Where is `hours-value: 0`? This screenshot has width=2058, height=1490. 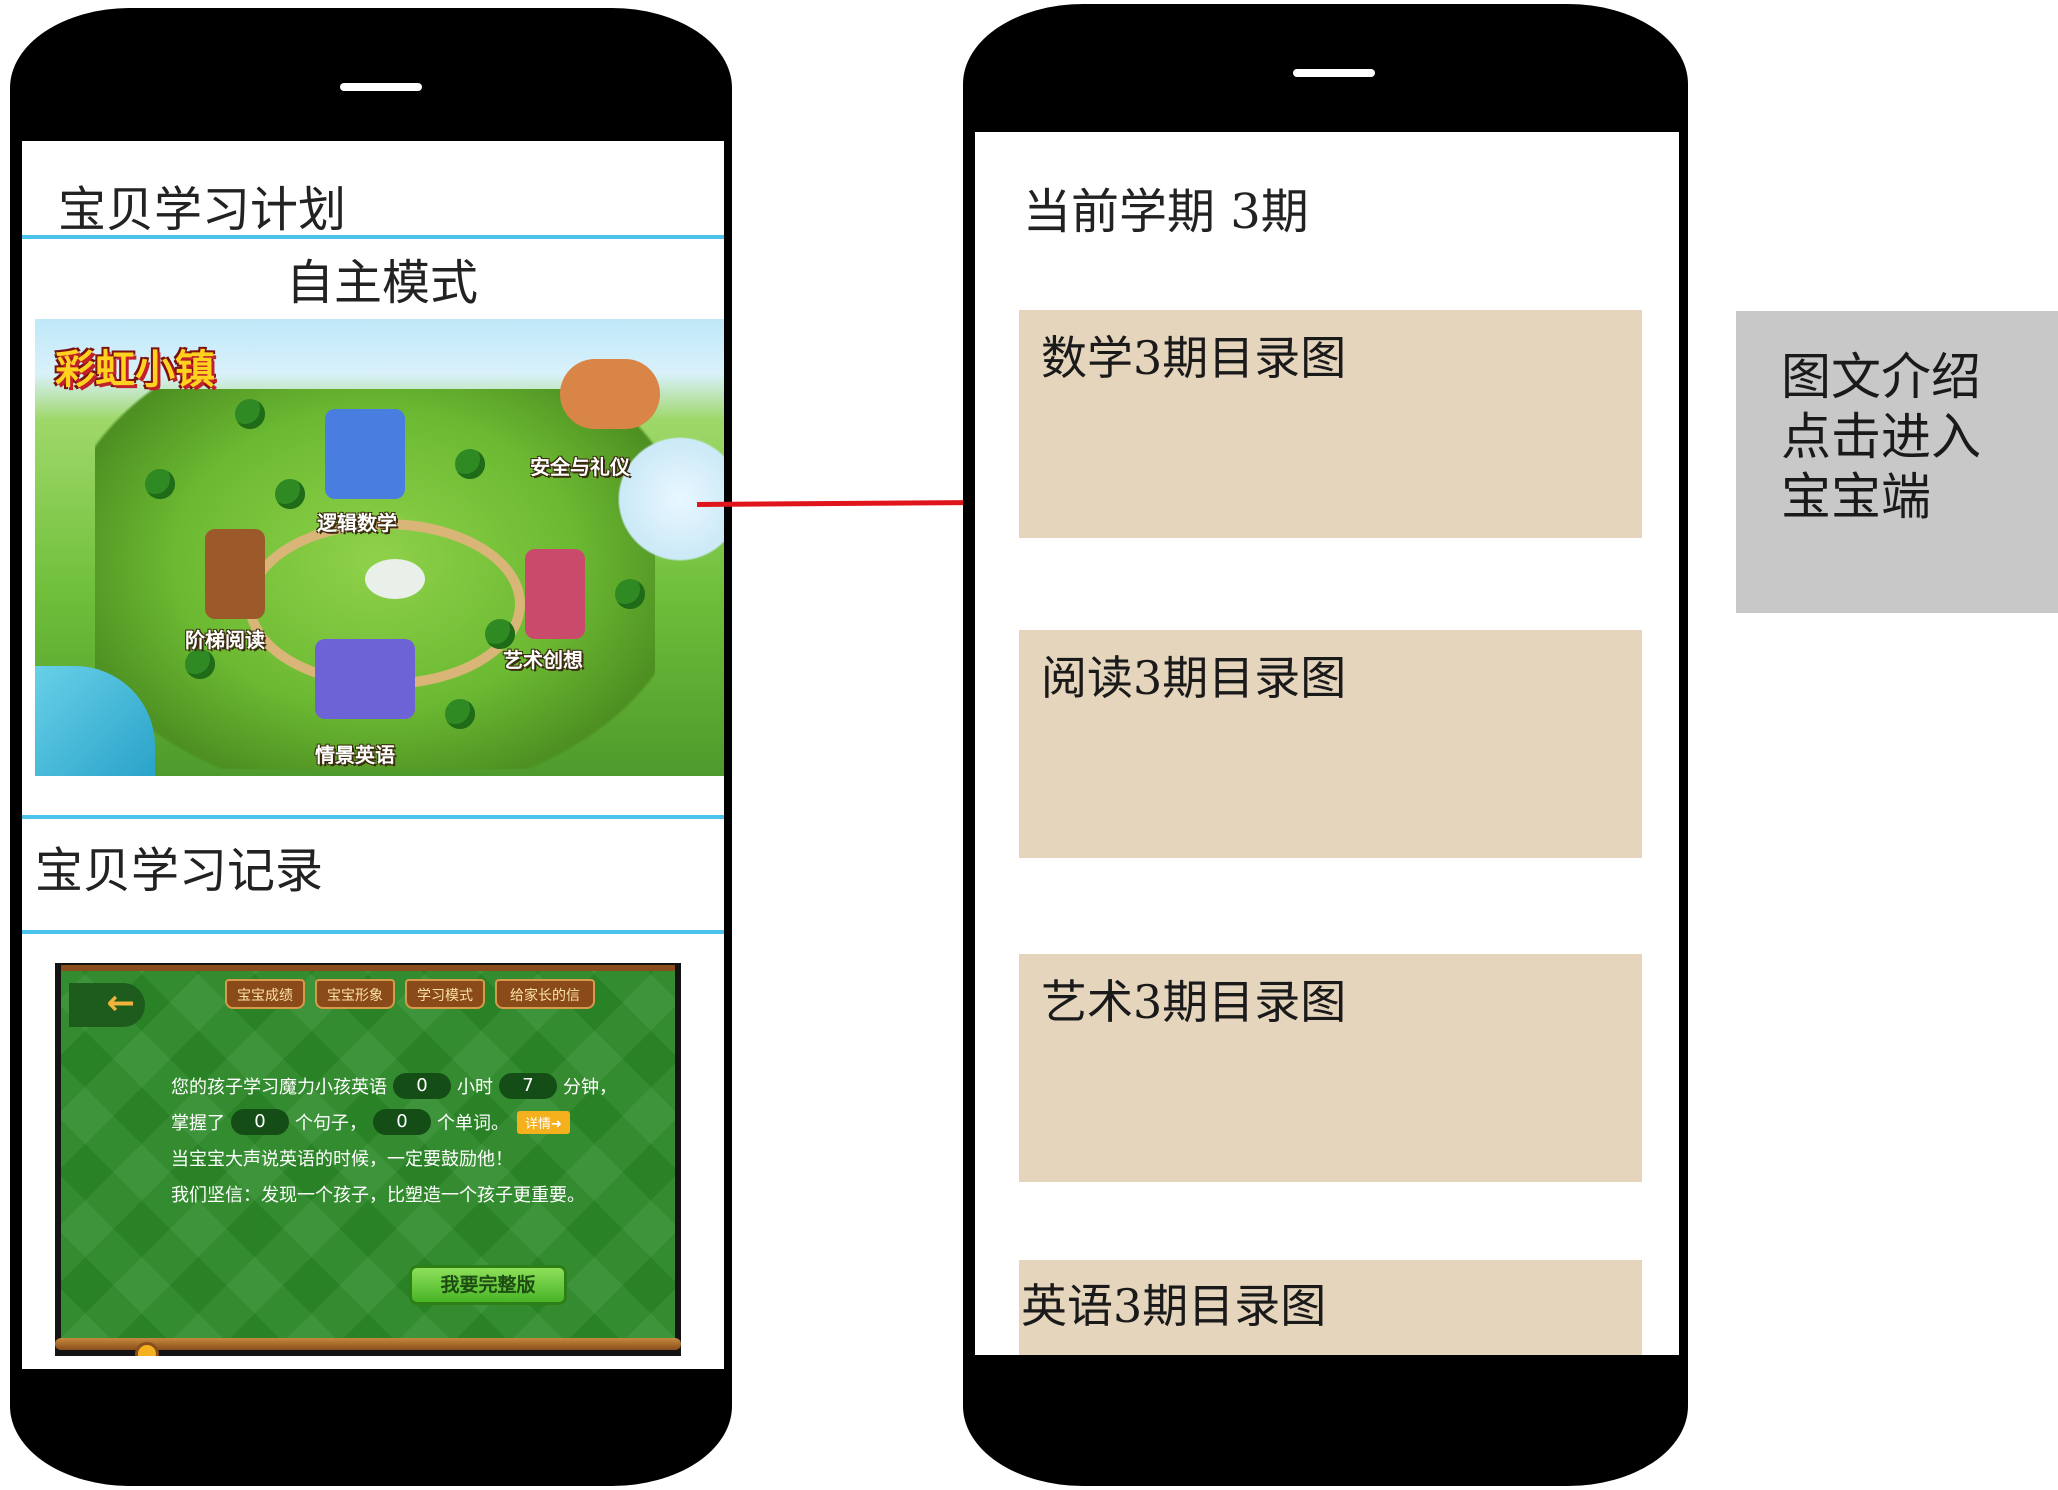
hours-value: 0 is located at coordinates (422, 1086).